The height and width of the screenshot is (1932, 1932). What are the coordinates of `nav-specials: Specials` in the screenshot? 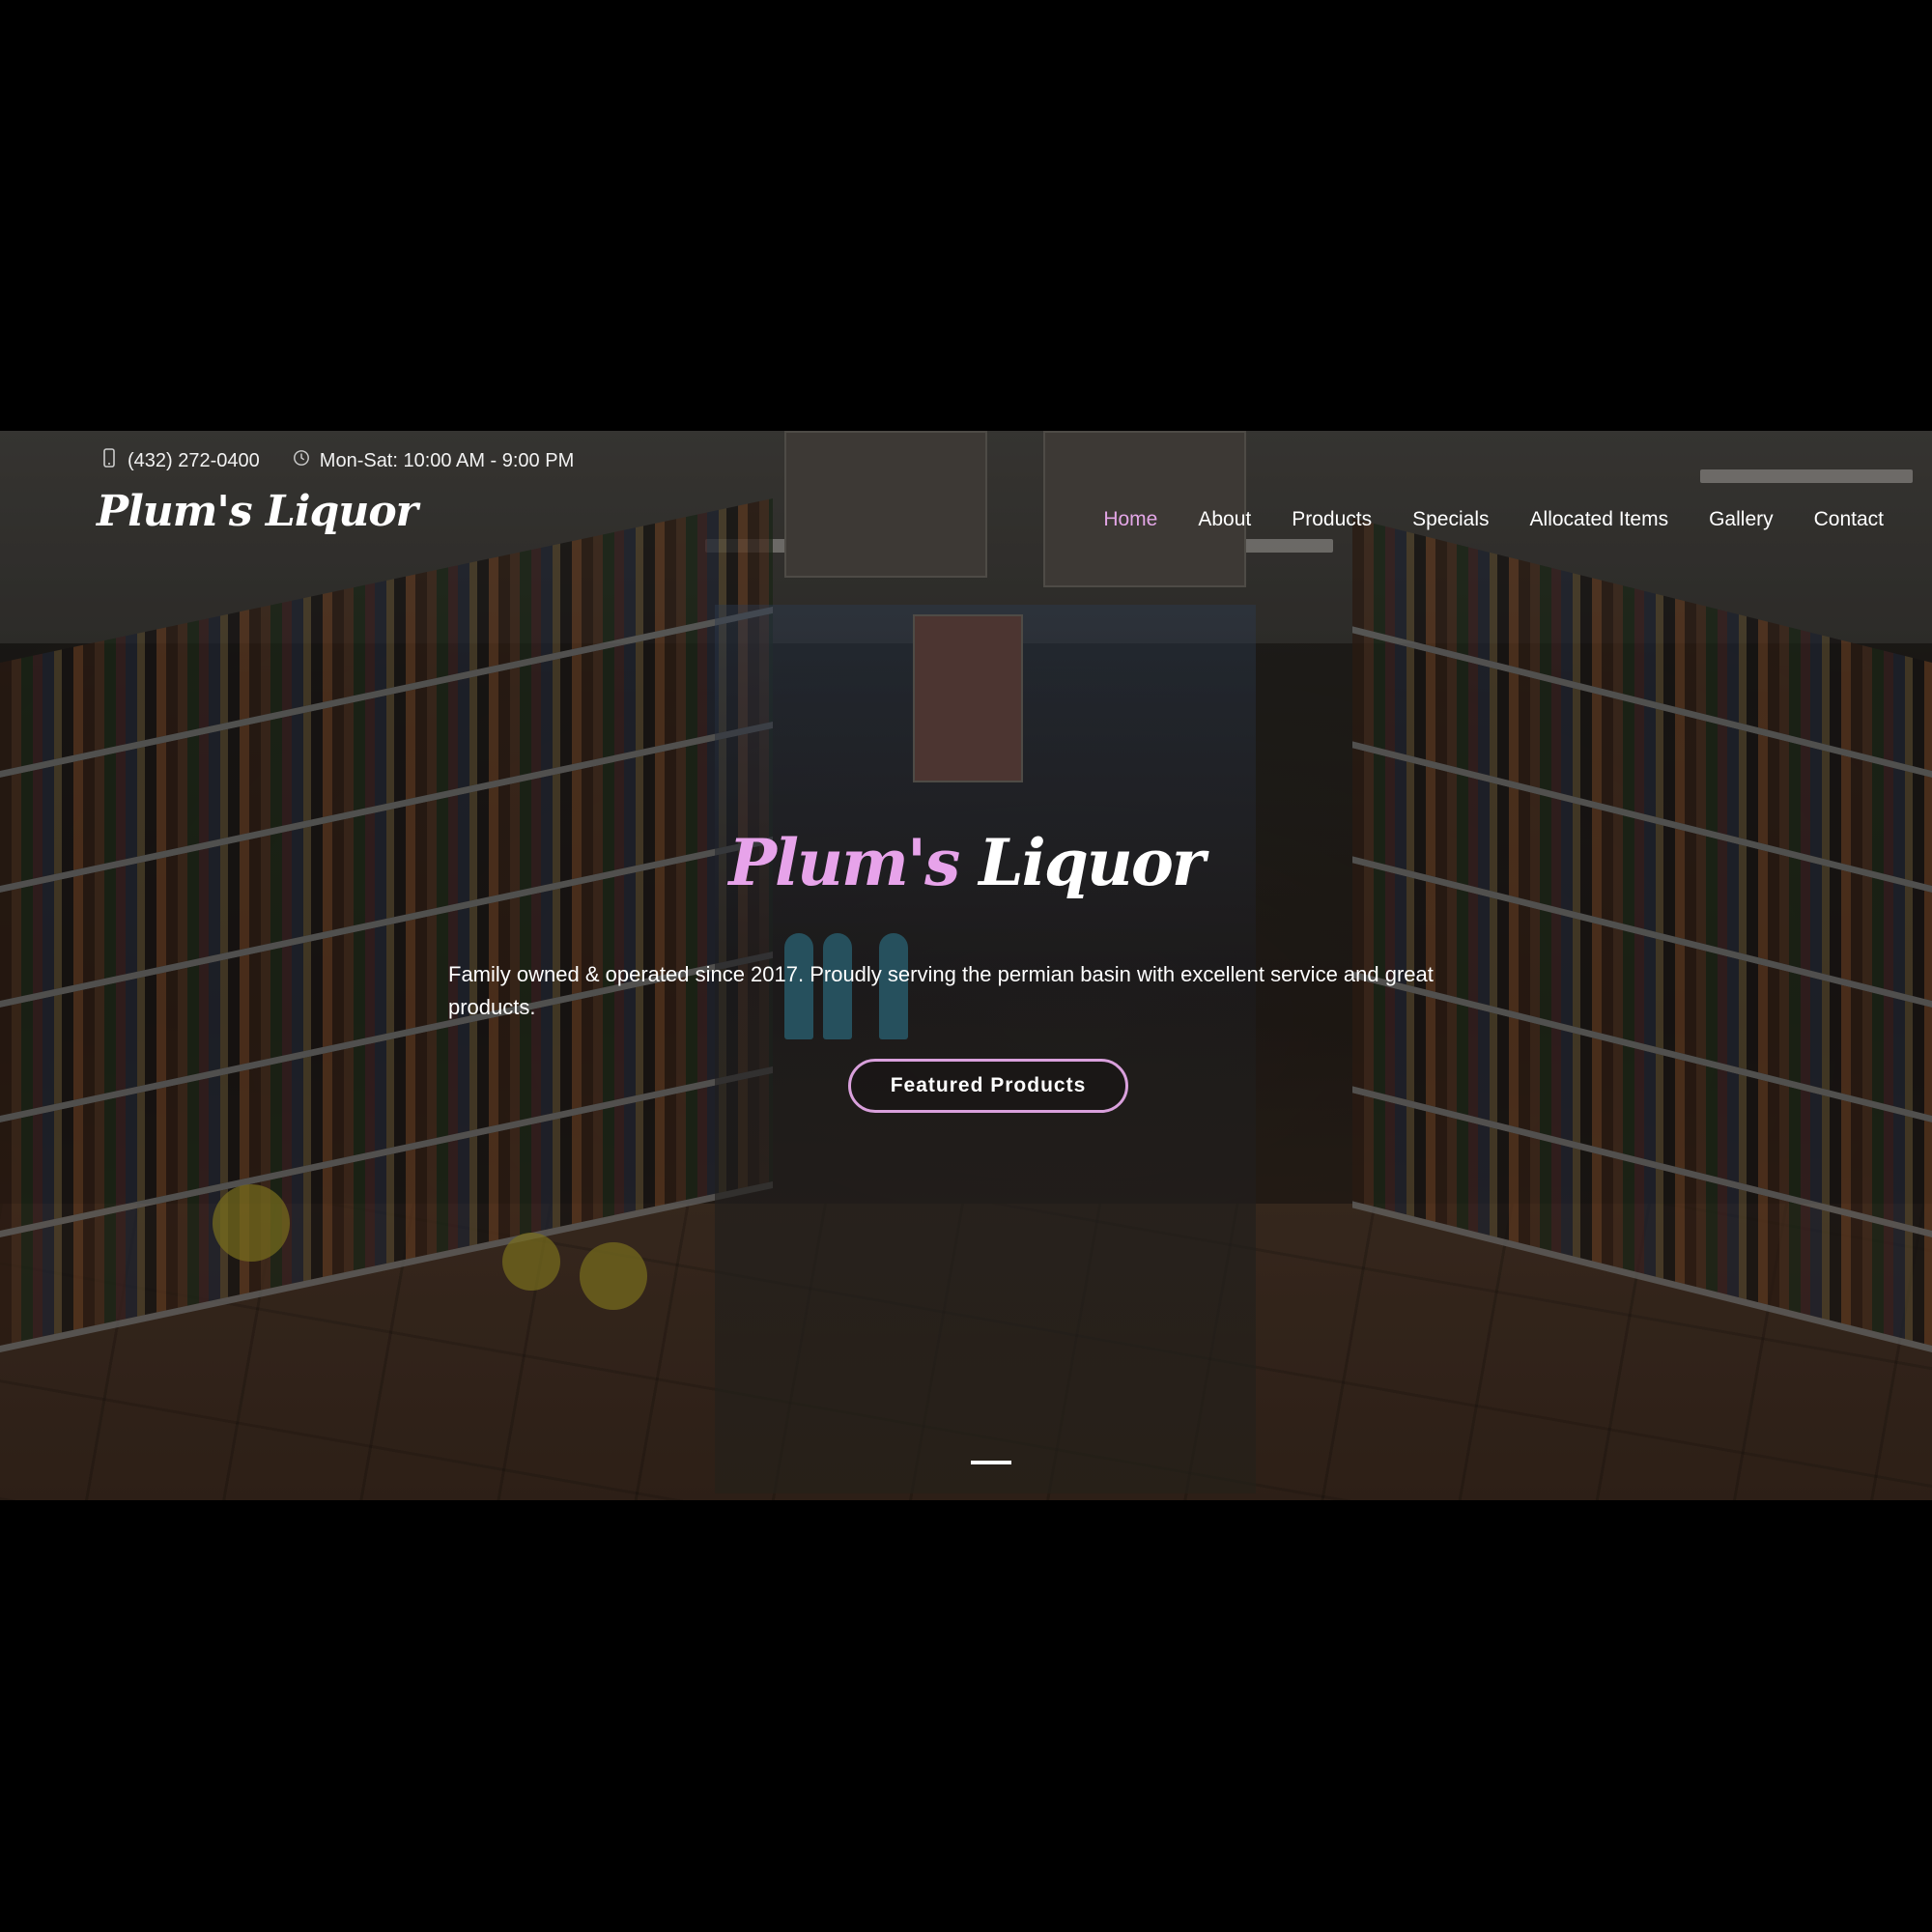 It's located at (1450, 519).